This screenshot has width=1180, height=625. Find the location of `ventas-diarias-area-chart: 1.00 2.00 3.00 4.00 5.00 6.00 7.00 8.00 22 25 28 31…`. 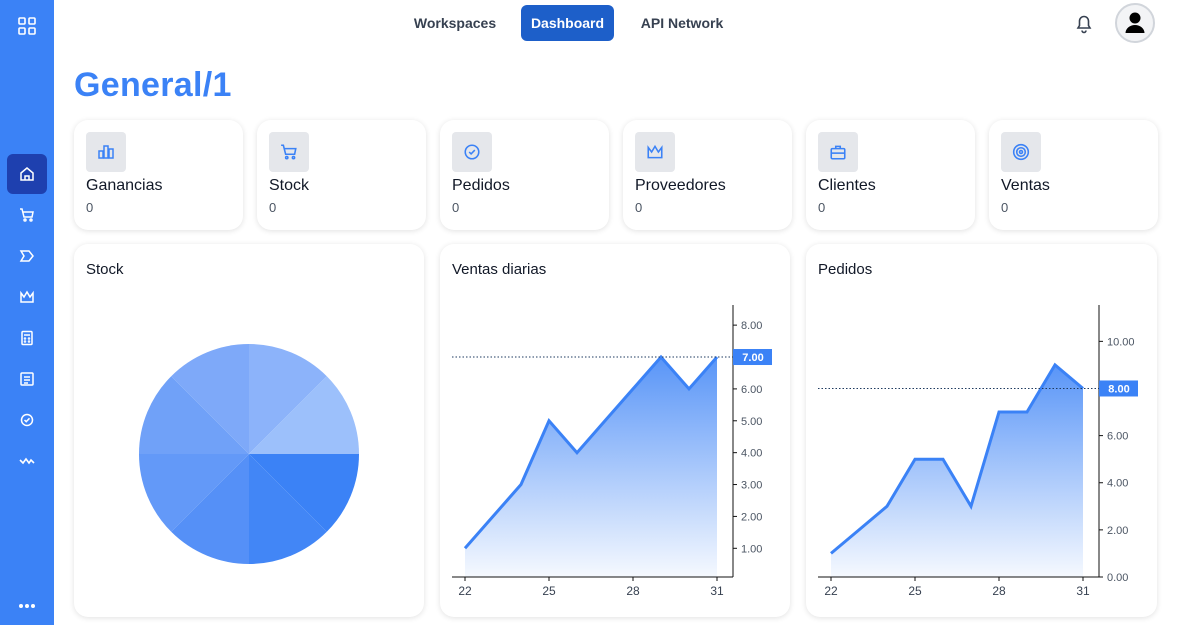

ventas-diarias-area-chart: 1.00 2.00 3.00 4.00 5.00 6.00 7.00 8.00 22 25 28 31… is located at coordinates (612, 451).